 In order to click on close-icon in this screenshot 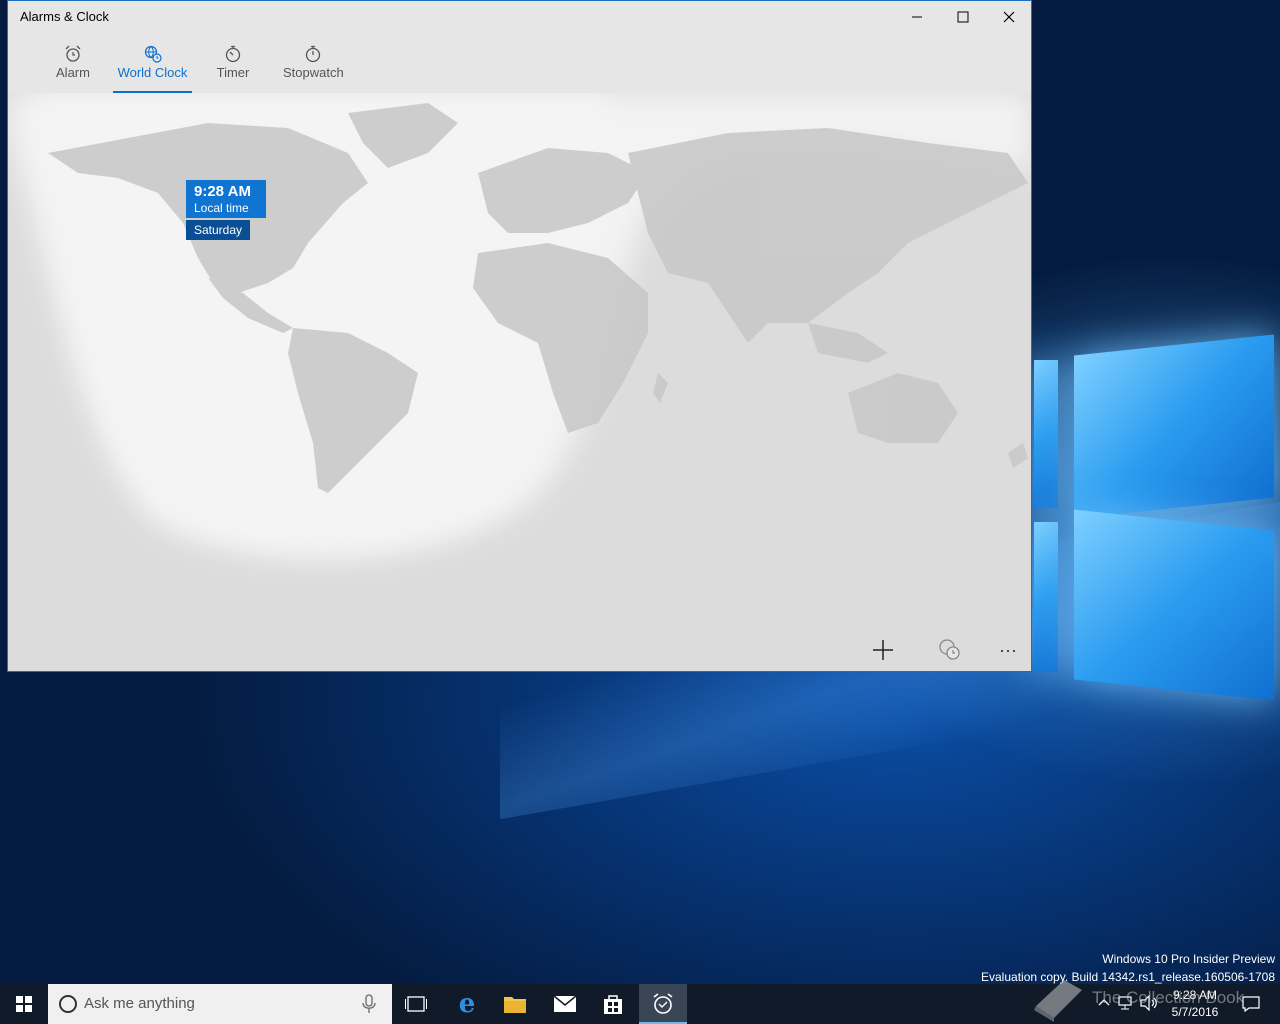, I will do `click(1009, 17)`.